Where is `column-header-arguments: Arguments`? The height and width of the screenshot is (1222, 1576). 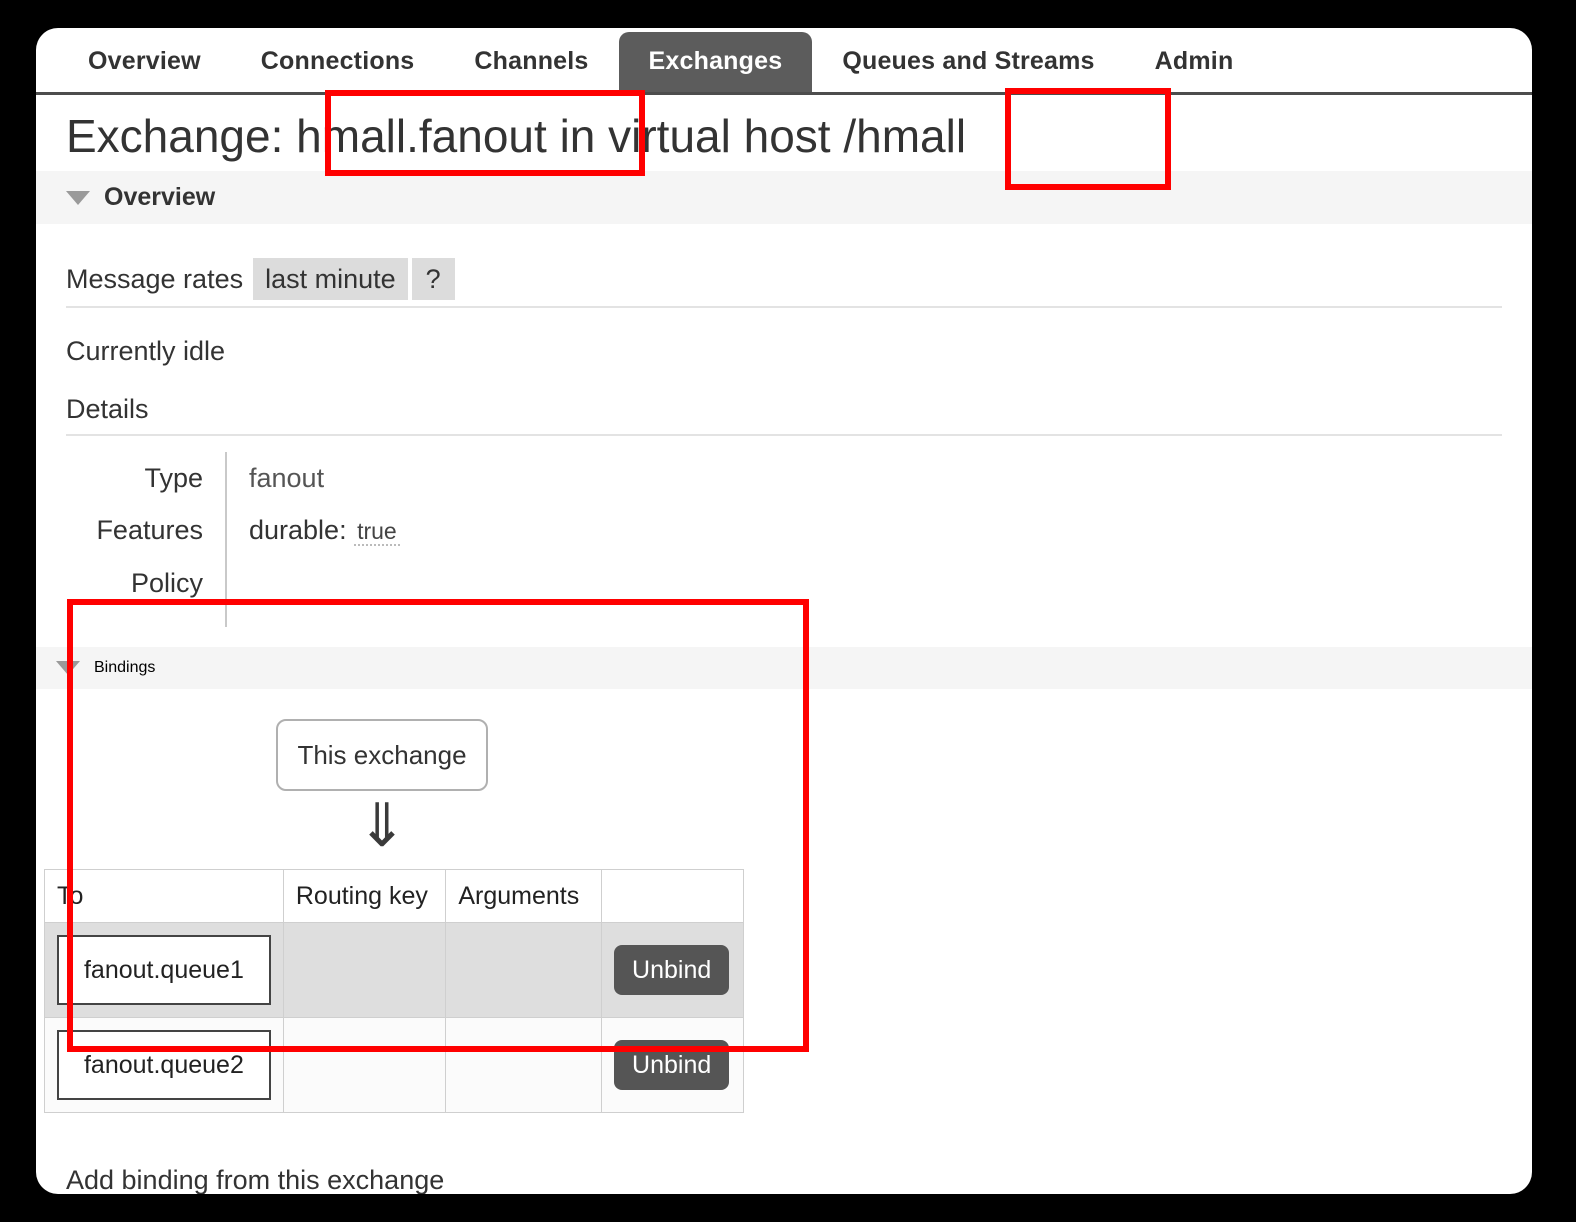
column-header-arguments: Arguments is located at coordinates (524, 896).